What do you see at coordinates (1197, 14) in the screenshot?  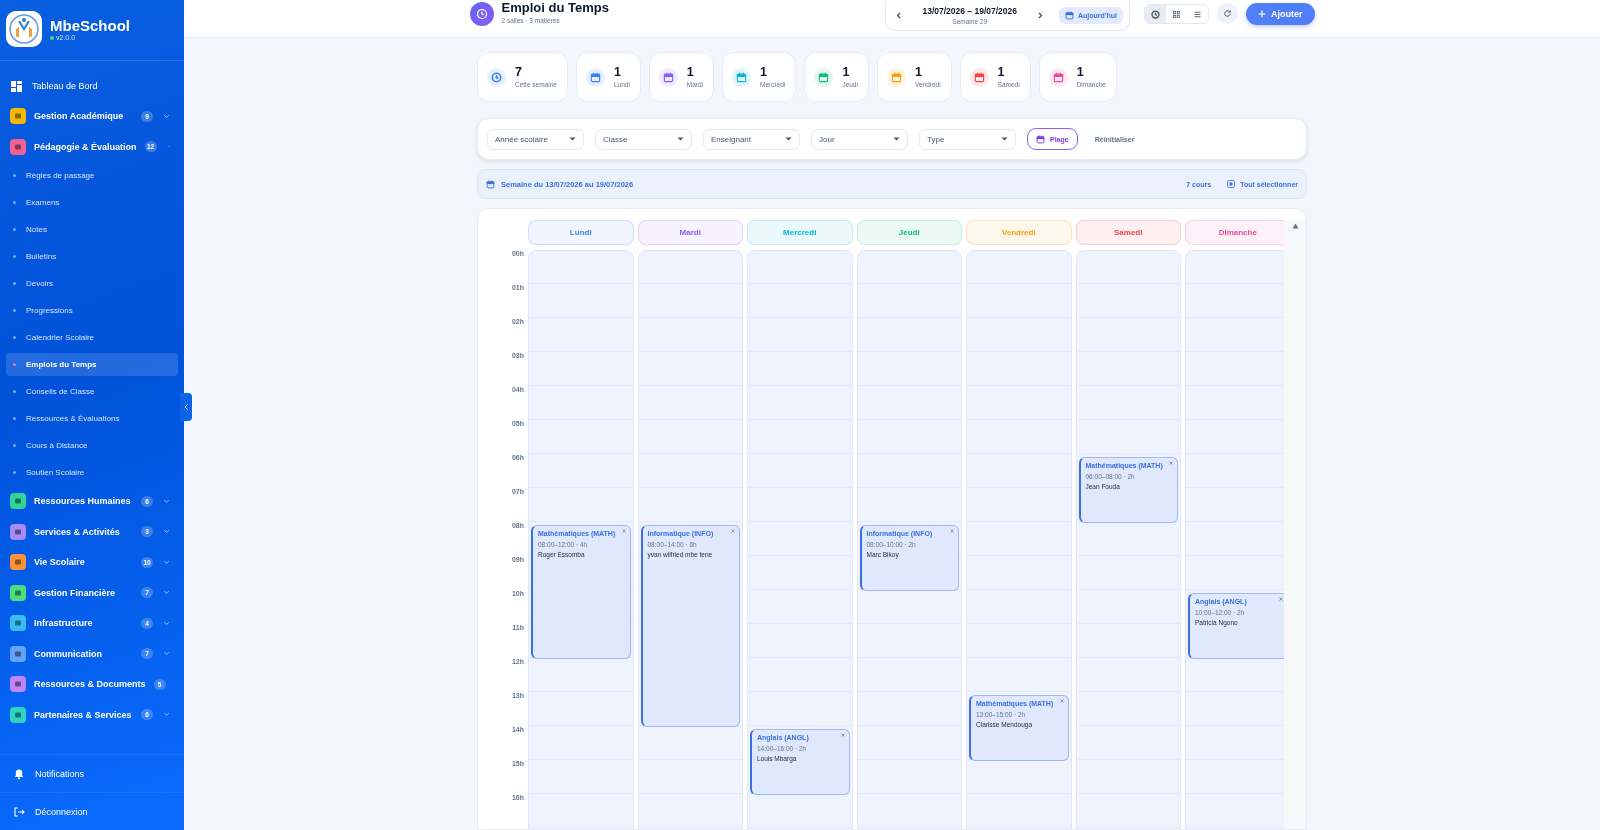 I see `list-icon` at bounding box center [1197, 14].